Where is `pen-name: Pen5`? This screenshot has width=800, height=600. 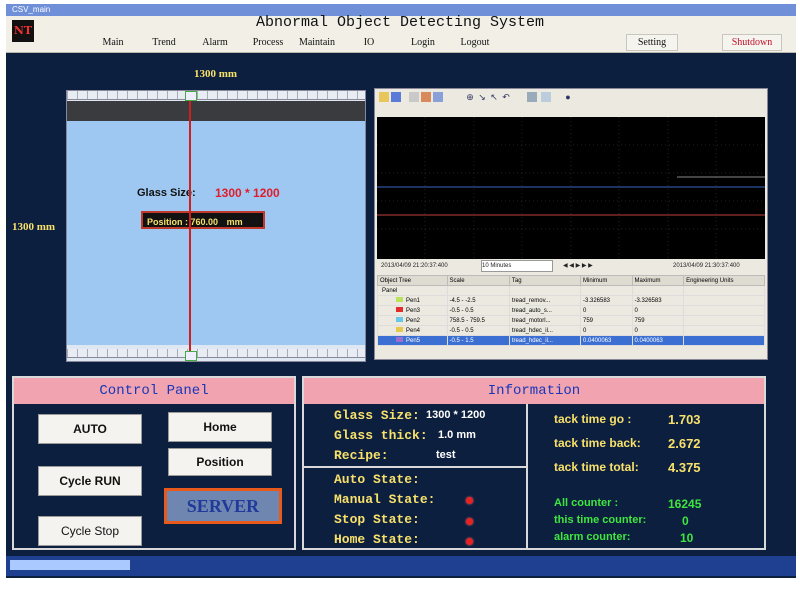 pen-name: Pen5 is located at coordinates (413, 341).